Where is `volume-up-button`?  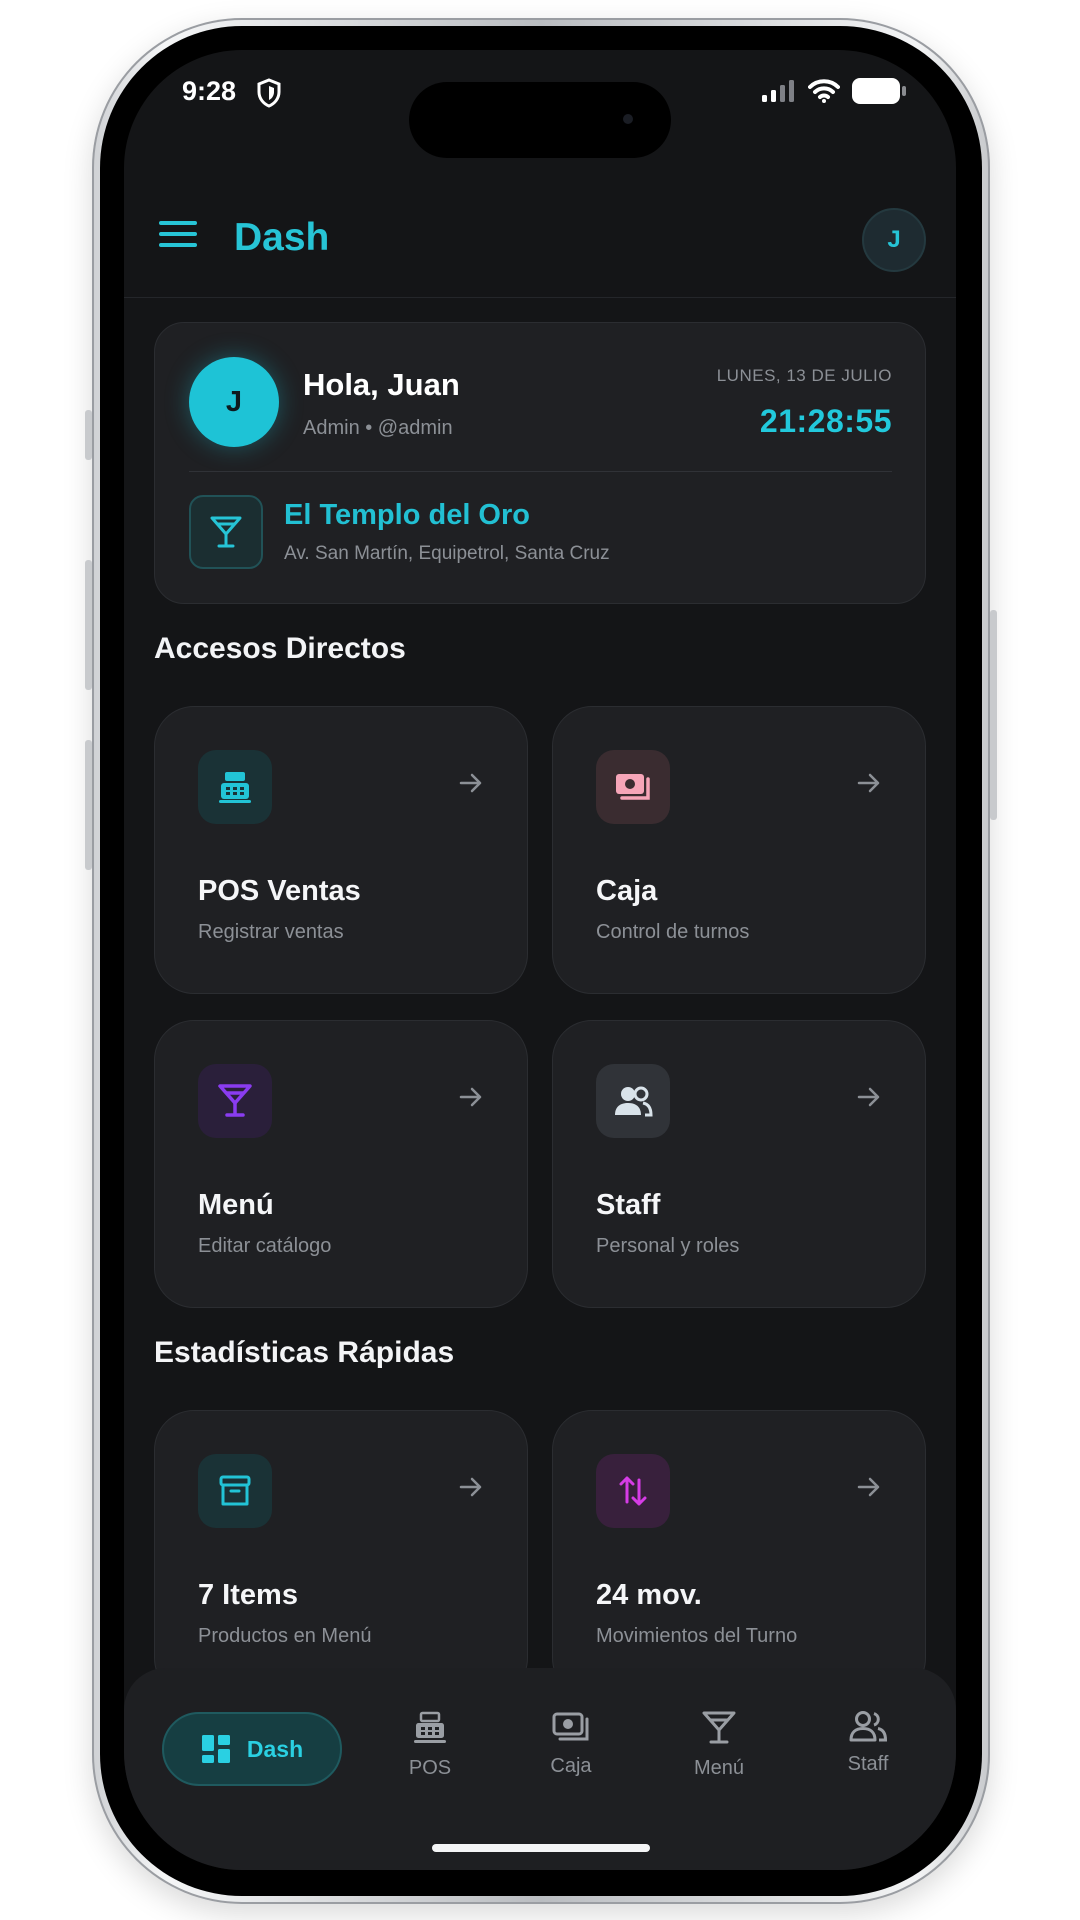 volume-up-button is located at coordinates (88, 625).